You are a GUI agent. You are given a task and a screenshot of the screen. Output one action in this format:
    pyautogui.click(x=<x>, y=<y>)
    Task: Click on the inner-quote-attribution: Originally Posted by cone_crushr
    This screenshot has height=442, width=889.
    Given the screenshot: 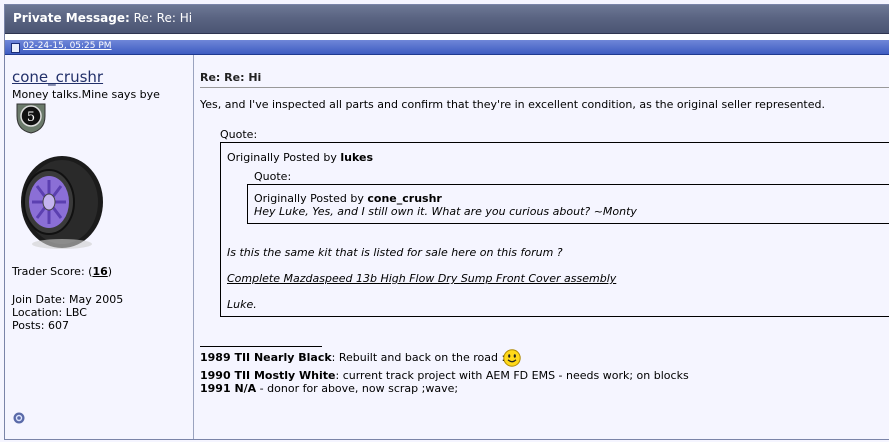 What is the action you would take?
    pyautogui.click(x=348, y=198)
    